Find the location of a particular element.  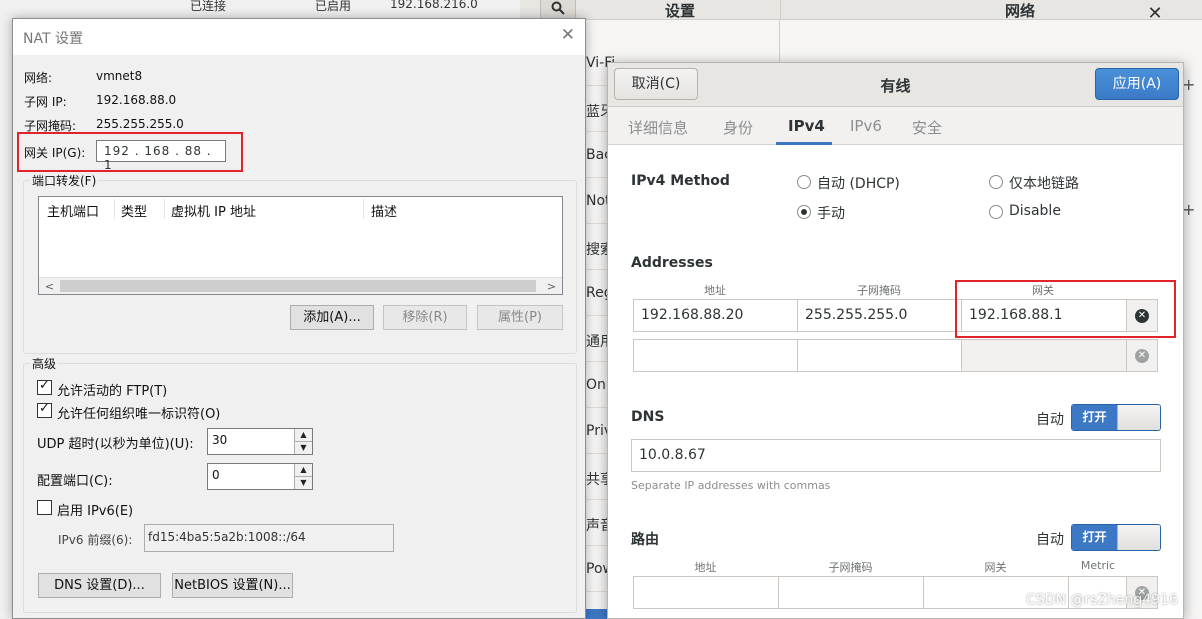

address-field: 192.168.88.20 is located at coordinates (715, 315).